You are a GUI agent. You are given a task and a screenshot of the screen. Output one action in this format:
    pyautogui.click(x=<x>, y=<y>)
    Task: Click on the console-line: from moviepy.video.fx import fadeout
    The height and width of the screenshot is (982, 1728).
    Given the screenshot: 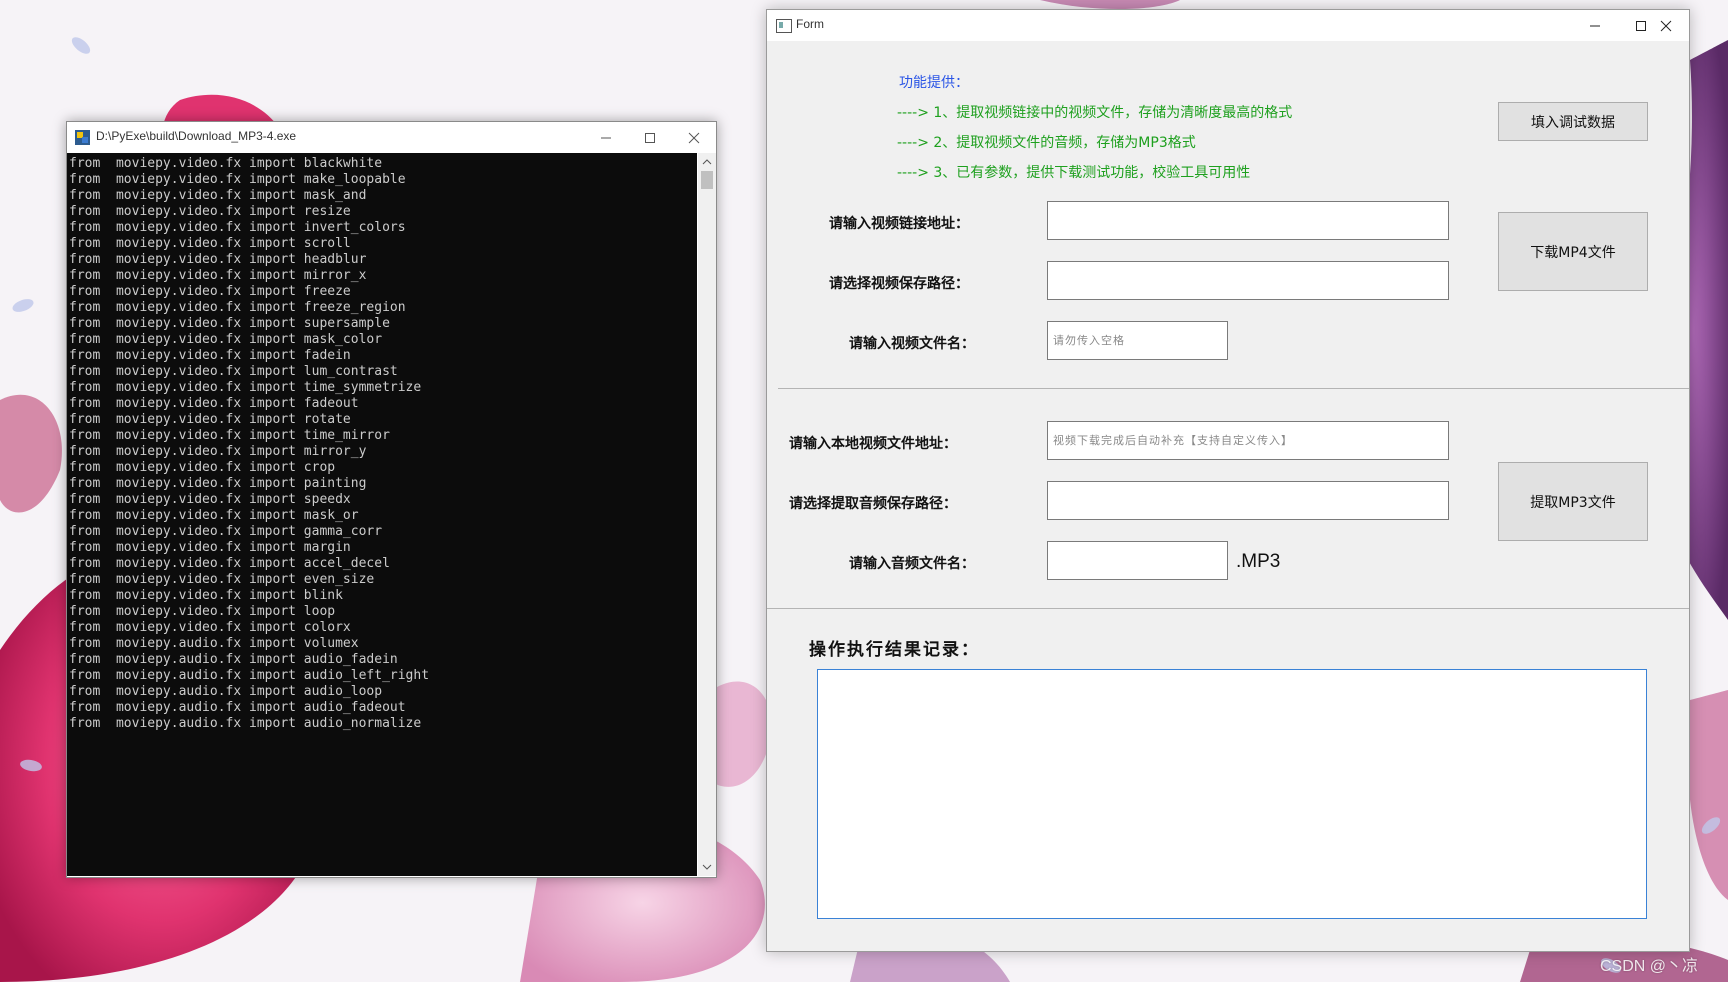 What is the action you would take?
    pyautogui.click(x=214, y=403)
    